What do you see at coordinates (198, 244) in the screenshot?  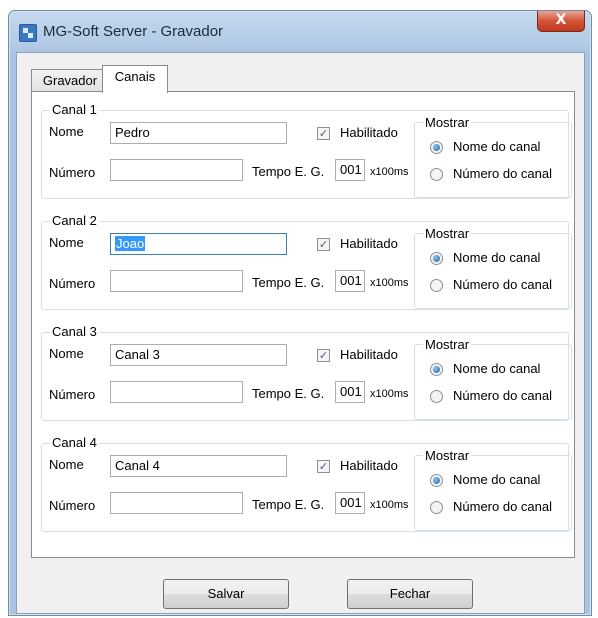 I see `nome-input: Joao` at bounding box center [198, 244].